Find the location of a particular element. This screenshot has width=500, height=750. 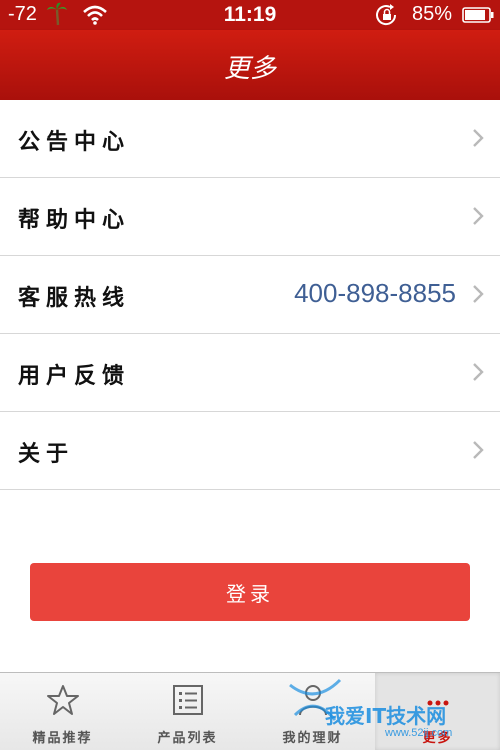

menu-item-label: 公告中心 is located at coordinates (74, 142).